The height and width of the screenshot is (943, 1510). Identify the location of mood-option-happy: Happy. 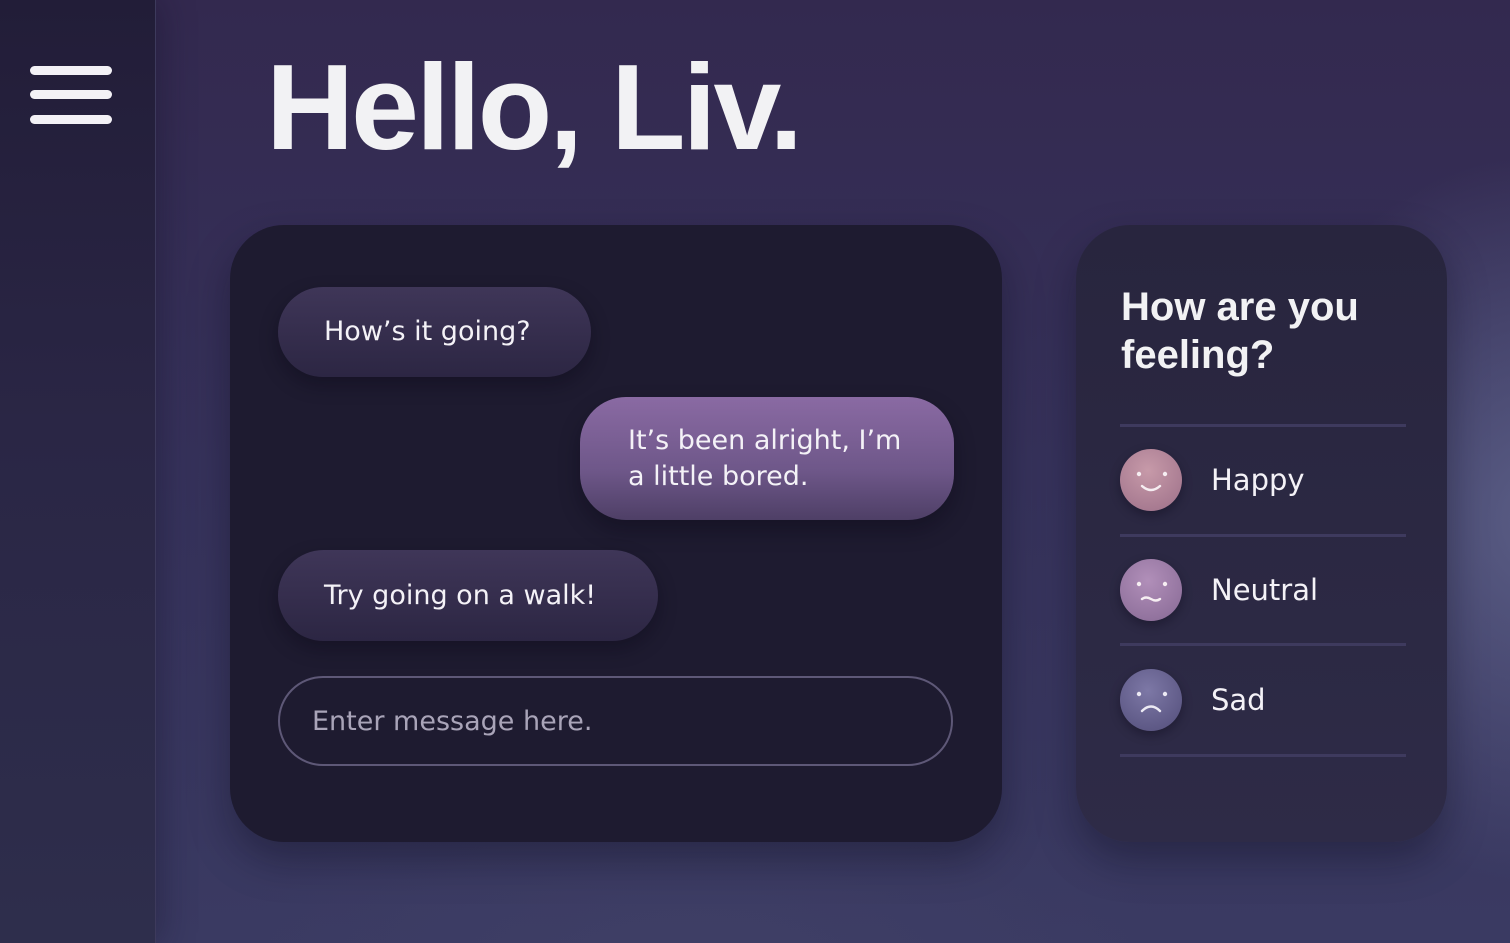
(1263, 480).